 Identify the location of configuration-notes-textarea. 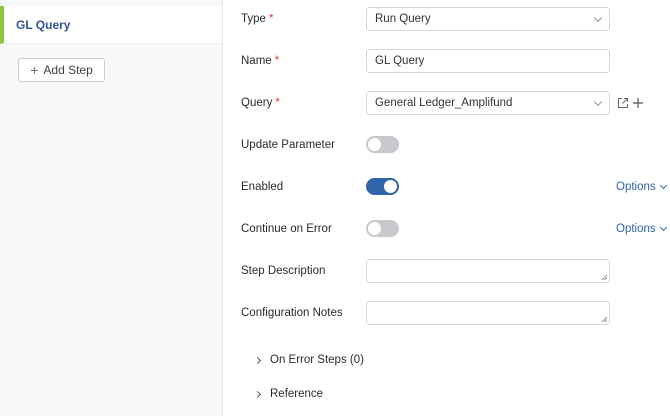
(488, 313).